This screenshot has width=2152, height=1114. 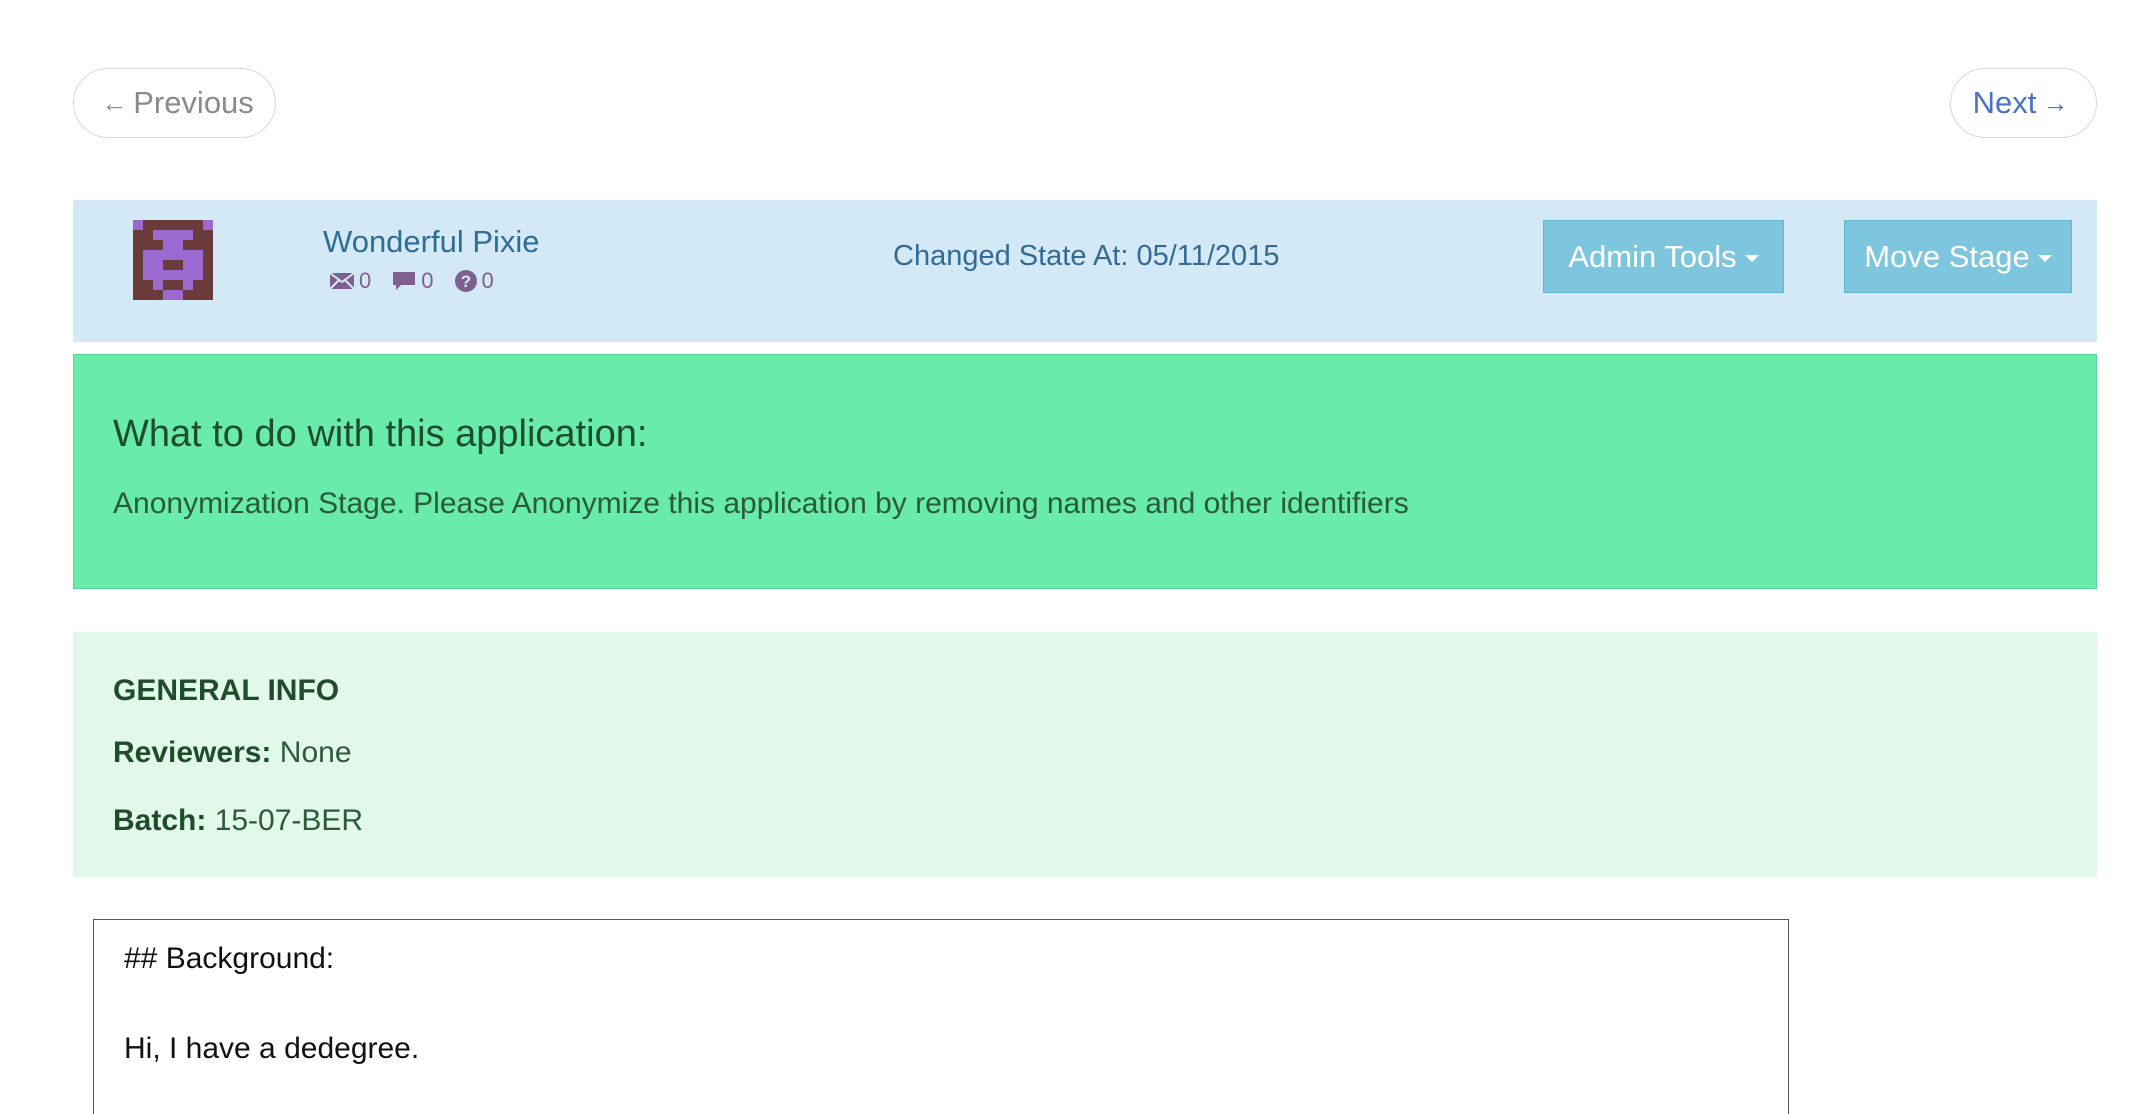 What do you see at coordinates (173, 260) in the screenshot?
I see `avatar` at bounding box center [173, 260].